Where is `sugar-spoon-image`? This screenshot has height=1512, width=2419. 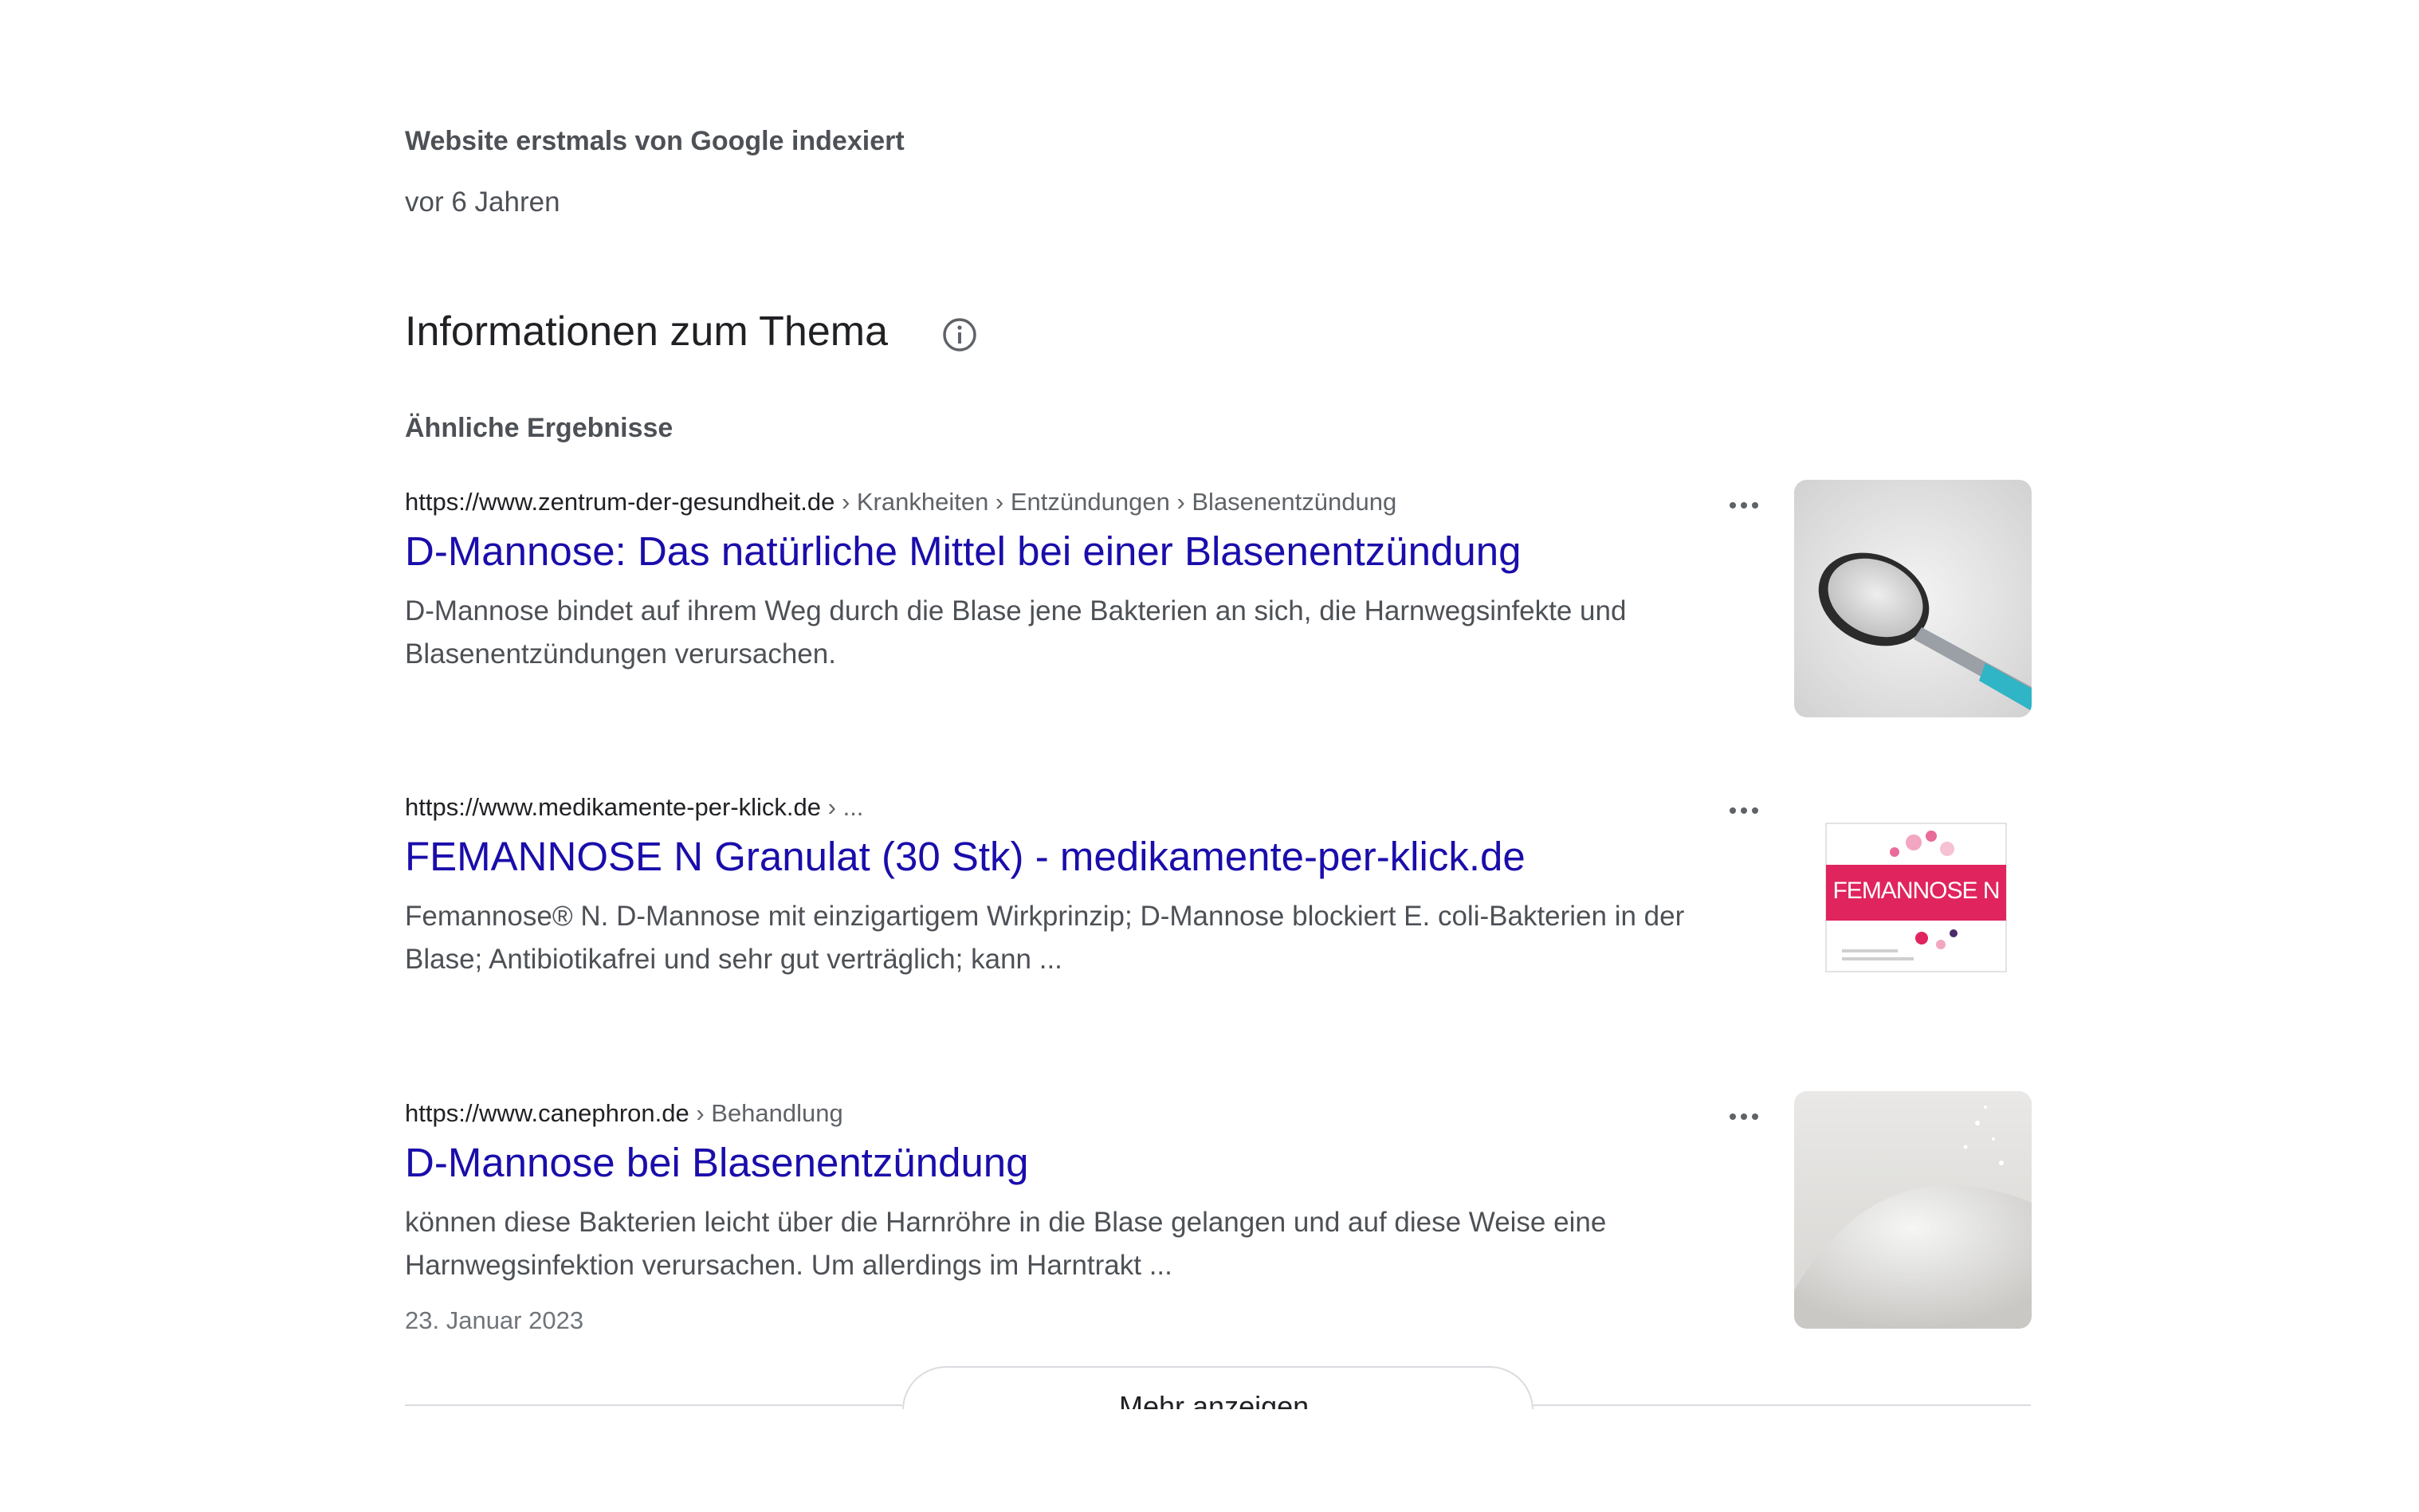
sugar-spoon-image is located at coordinates (1913, 598).